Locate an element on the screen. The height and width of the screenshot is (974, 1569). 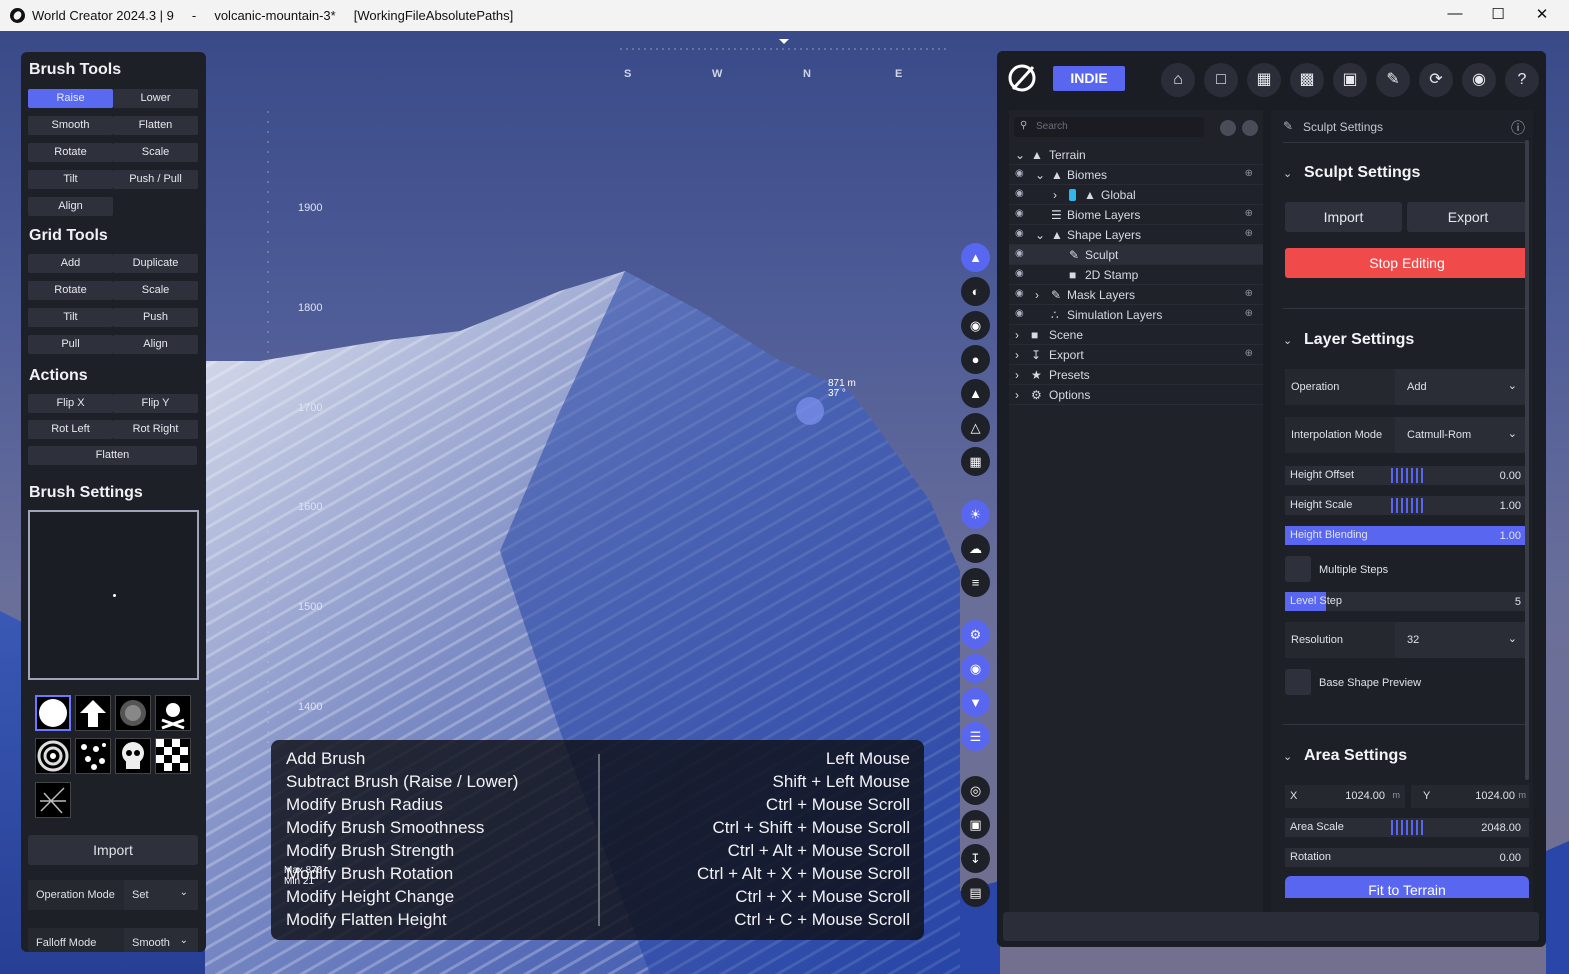
landscape-icon: △ is located at coordinates (975, 427).